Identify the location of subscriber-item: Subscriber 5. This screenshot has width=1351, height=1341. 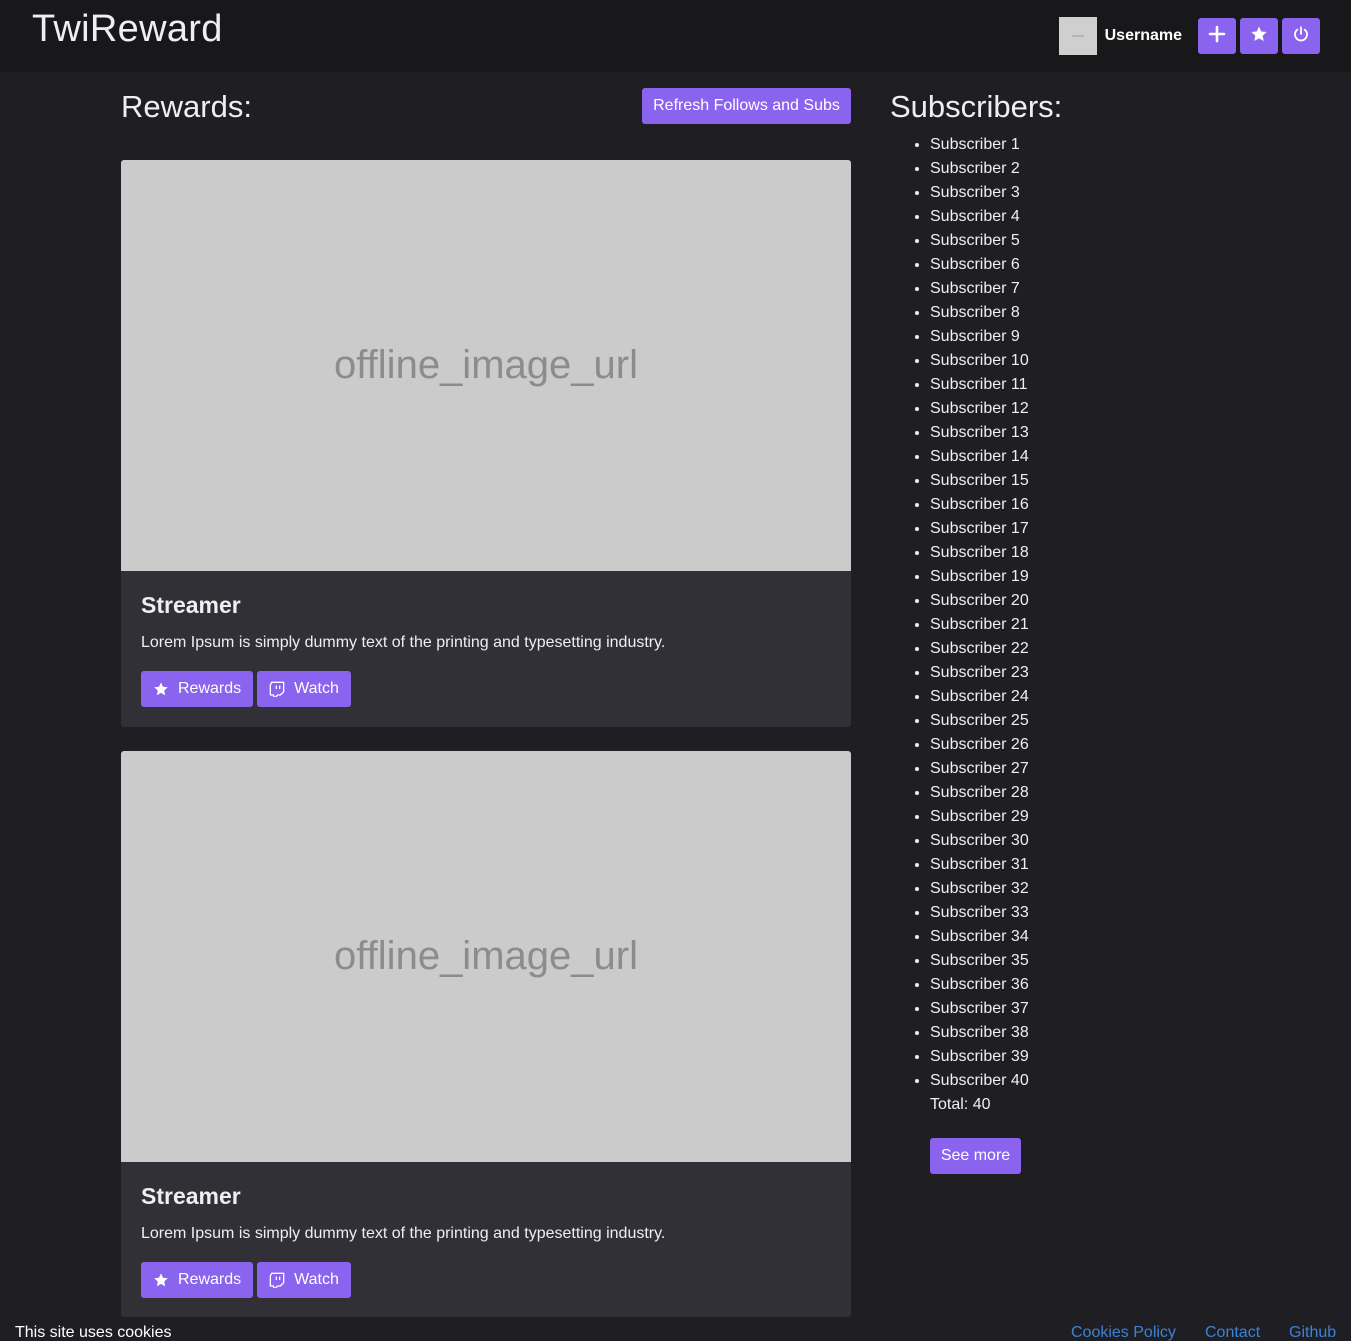
(979, 241).